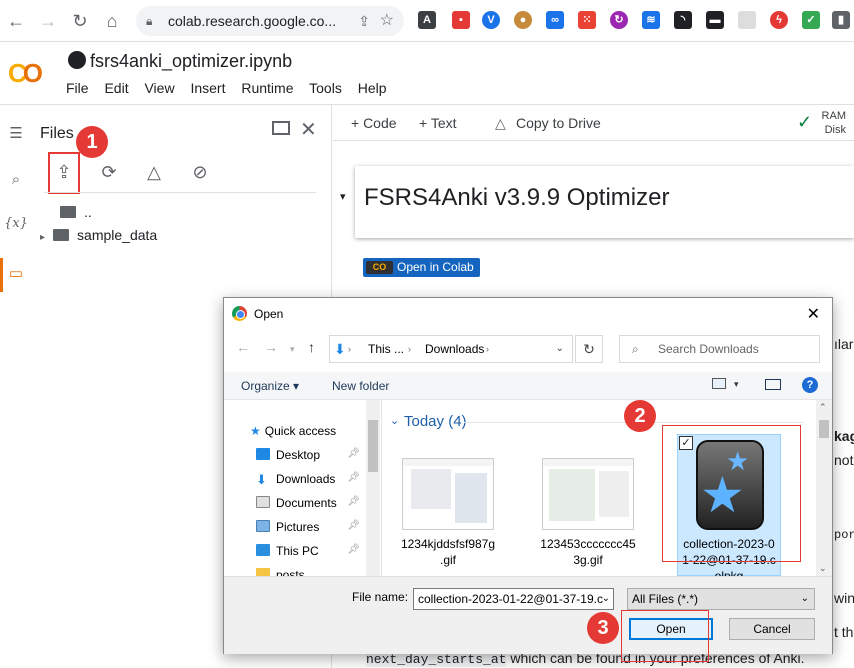  I want to click on path-bar: ⬇ › This ... › Downloads › ⌄, so click(451, 349).